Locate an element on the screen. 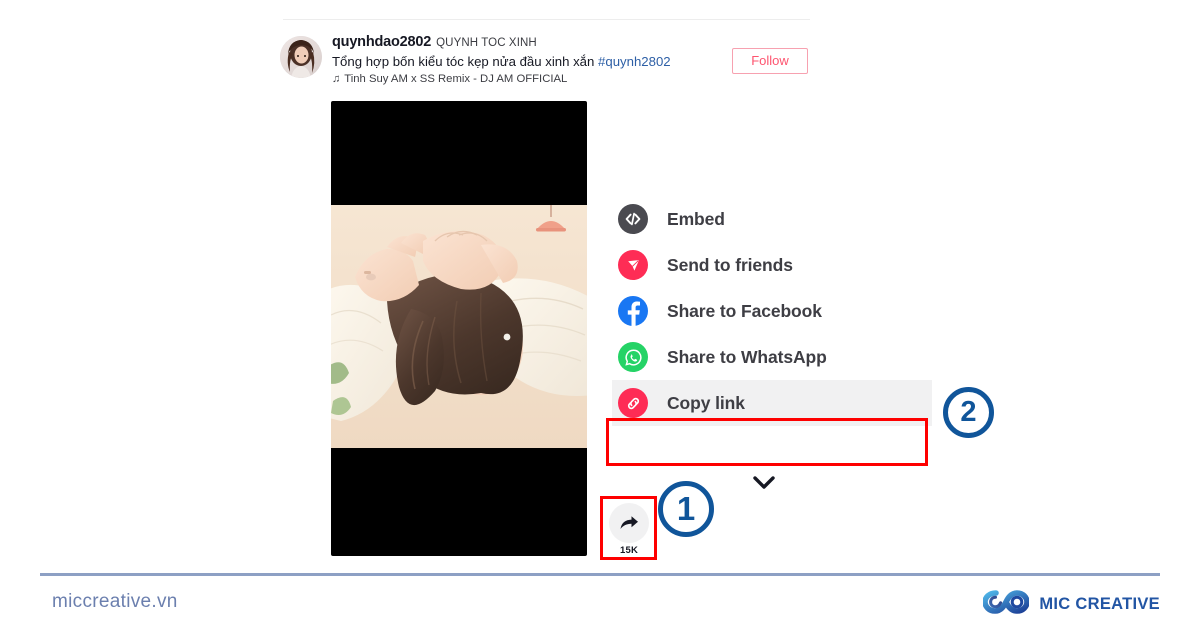  share-item-label: Embed is located at coordinates (696, 218).